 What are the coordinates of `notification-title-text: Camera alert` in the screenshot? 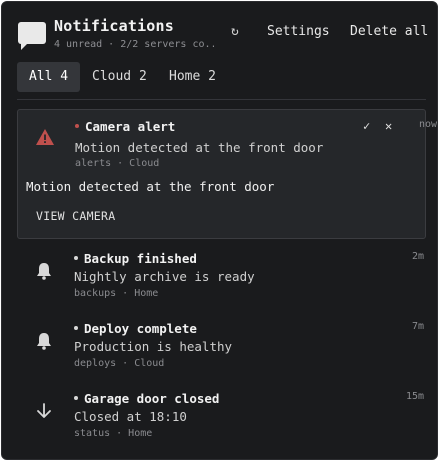 It's located at (130, 126).